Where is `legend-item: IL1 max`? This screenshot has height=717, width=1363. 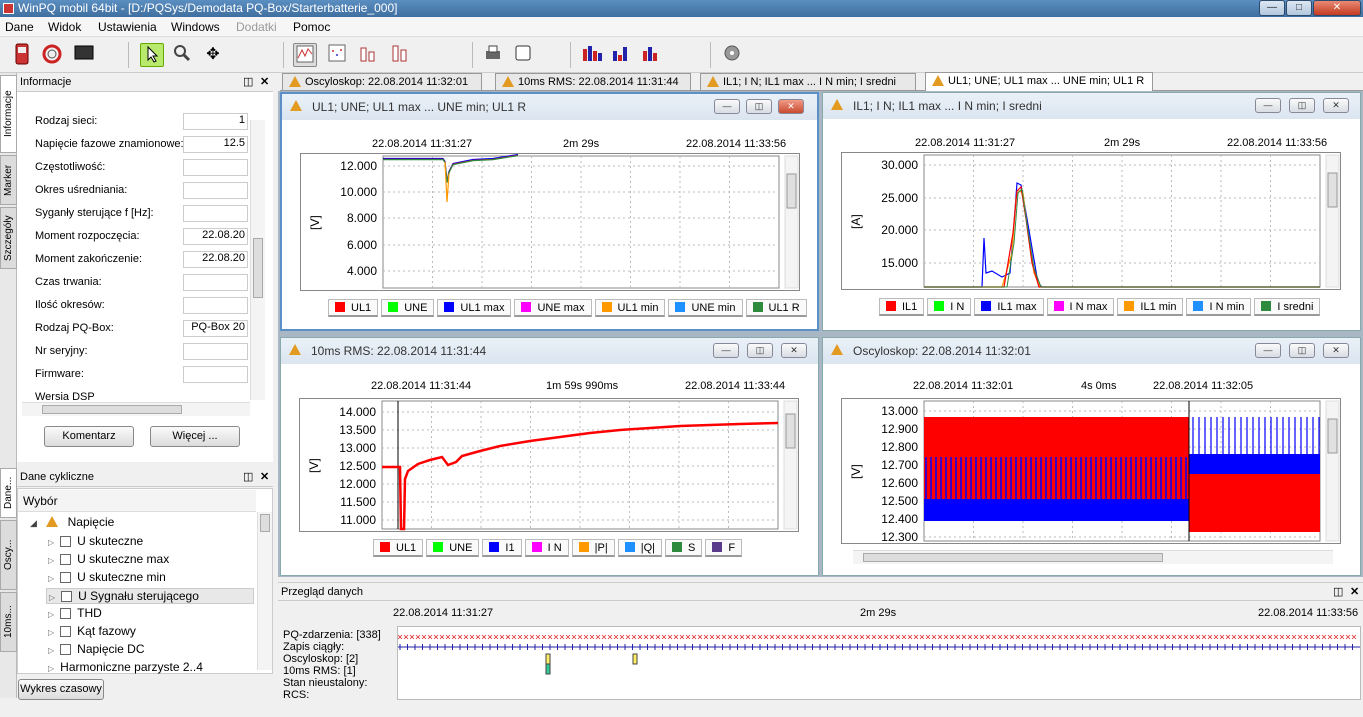 legend-item: IL1 max is located at coordinates (1009, 307).